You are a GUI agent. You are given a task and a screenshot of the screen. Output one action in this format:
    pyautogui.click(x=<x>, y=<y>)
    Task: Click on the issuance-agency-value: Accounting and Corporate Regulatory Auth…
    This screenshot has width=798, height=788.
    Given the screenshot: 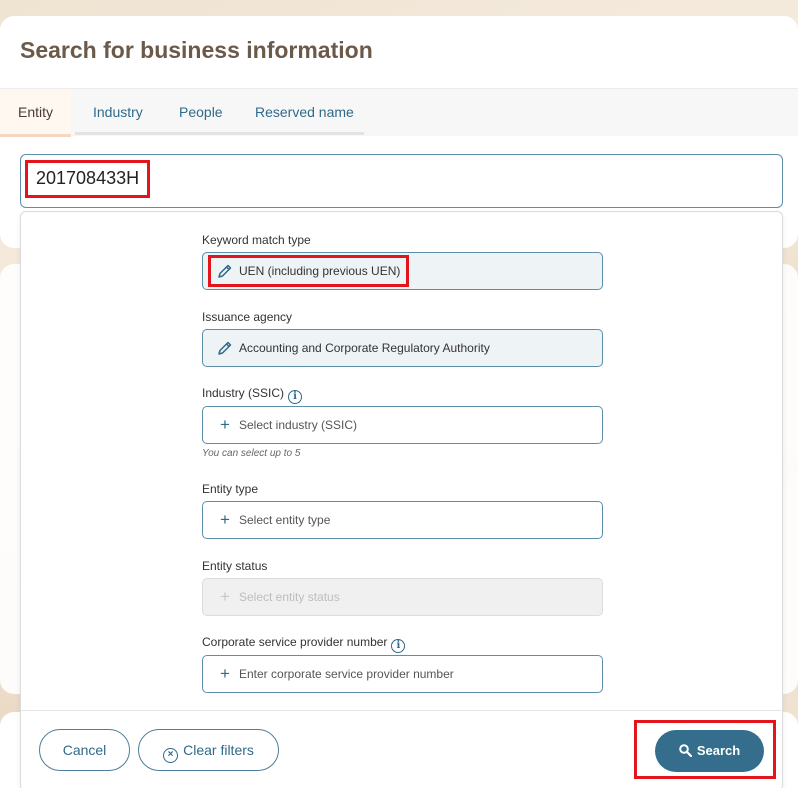 What is the action you would take?
    pyautogui.click(x=364, y=348)
    